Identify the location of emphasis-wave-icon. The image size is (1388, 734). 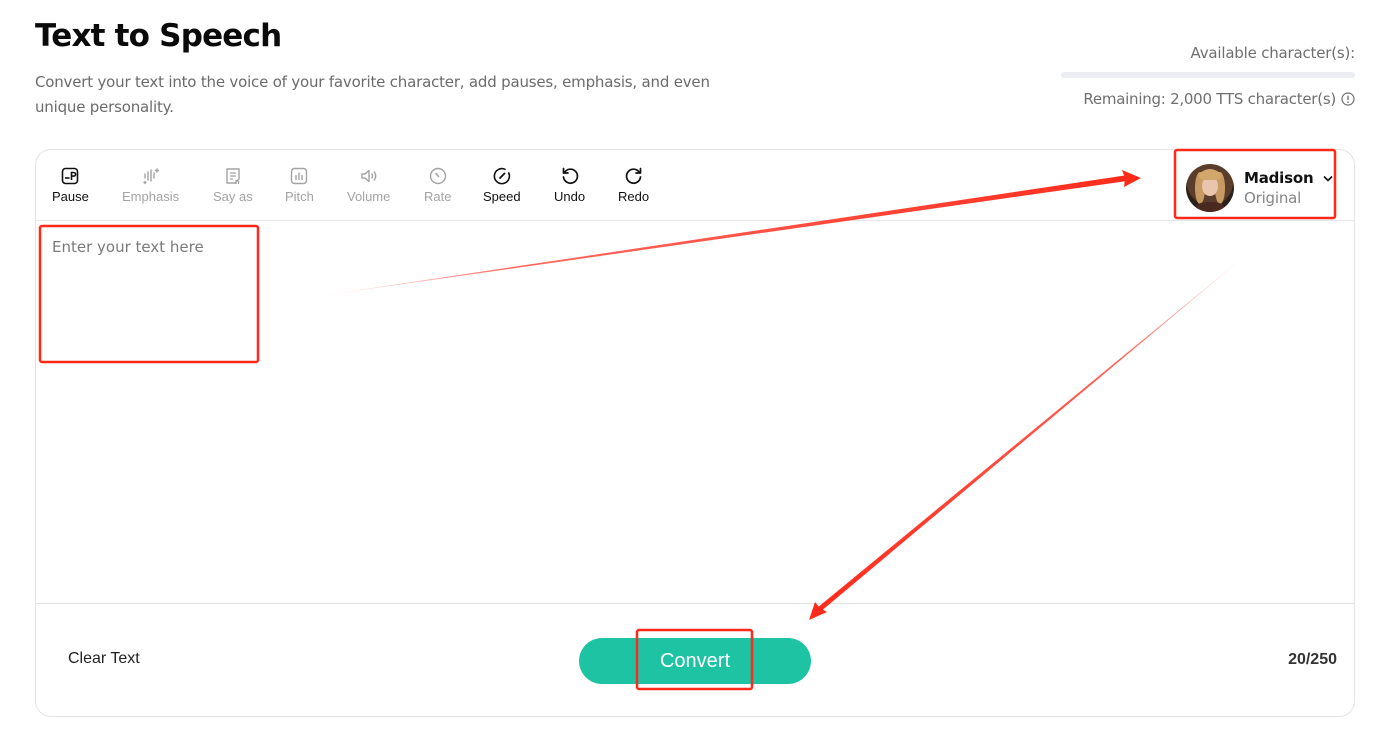
(150, 176).